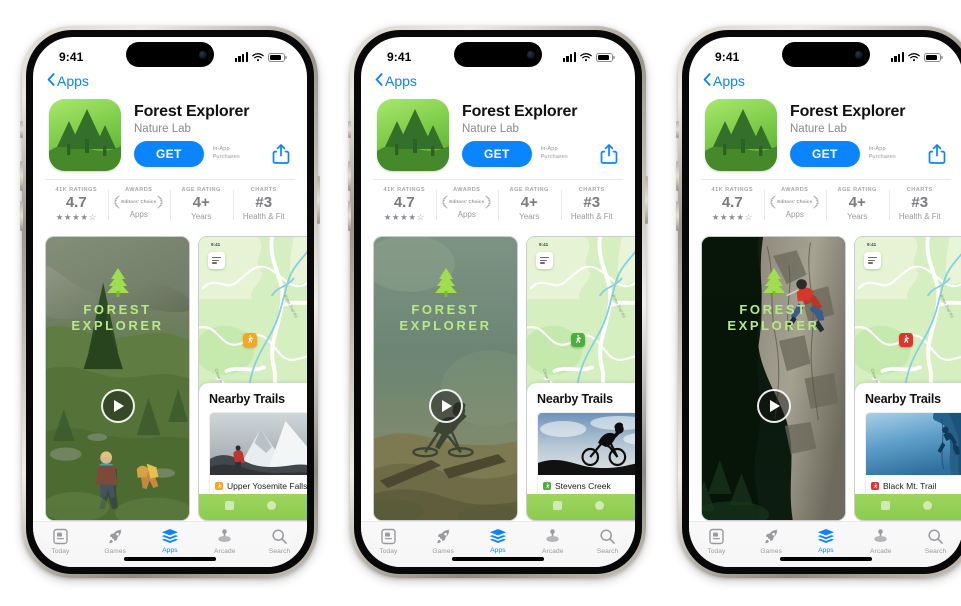  What do you see at coordinates (258, 455) in the screenshot?
I see `trail-card: Upper Yosemite Falls Distance 14.2mi` at bounding box center [258, 455].